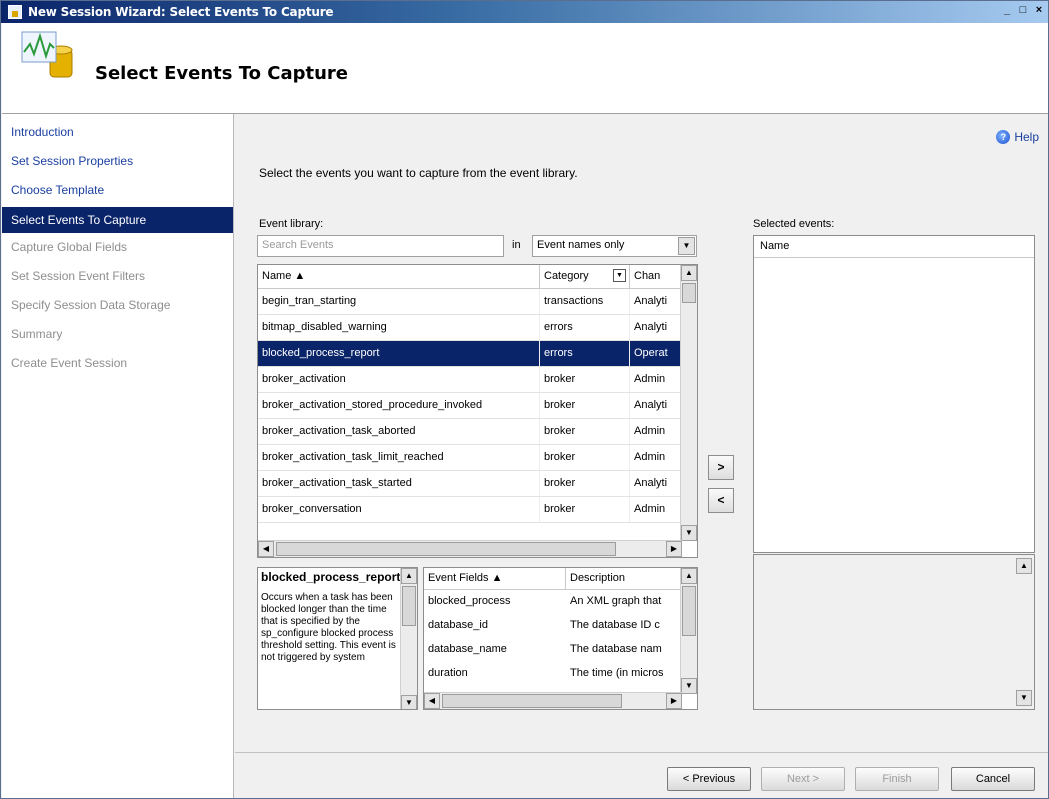  I want to click on help-icon: ?, so click(1003, 137).